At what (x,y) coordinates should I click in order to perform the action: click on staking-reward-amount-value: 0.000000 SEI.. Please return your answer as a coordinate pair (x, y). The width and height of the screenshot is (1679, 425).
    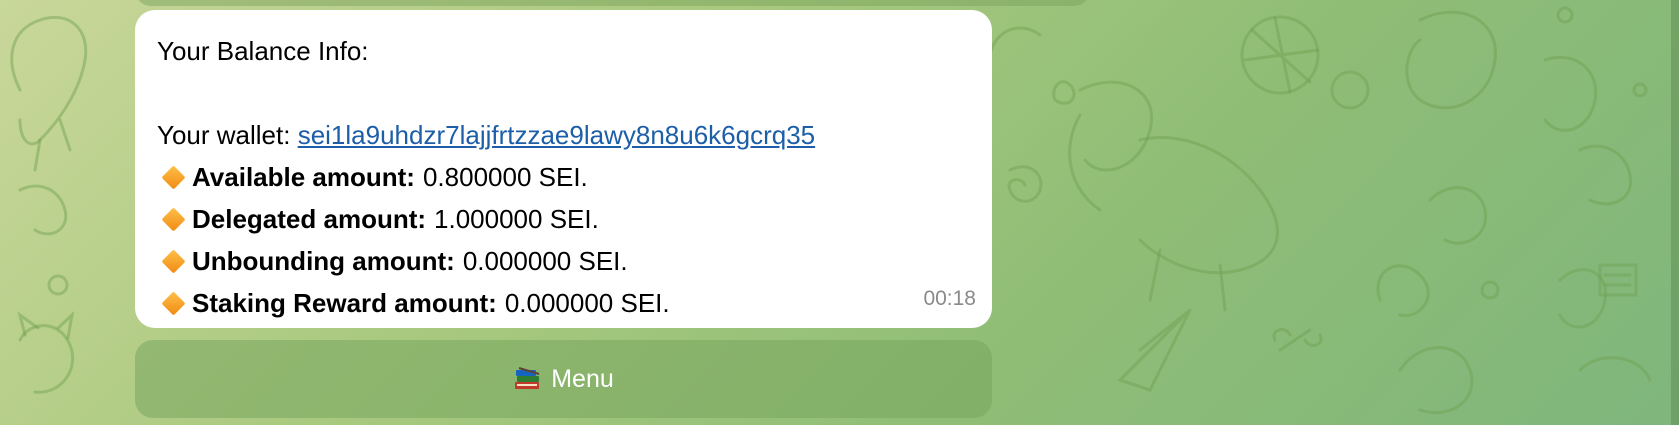
    Looking at the image, I should click on (587, 303).